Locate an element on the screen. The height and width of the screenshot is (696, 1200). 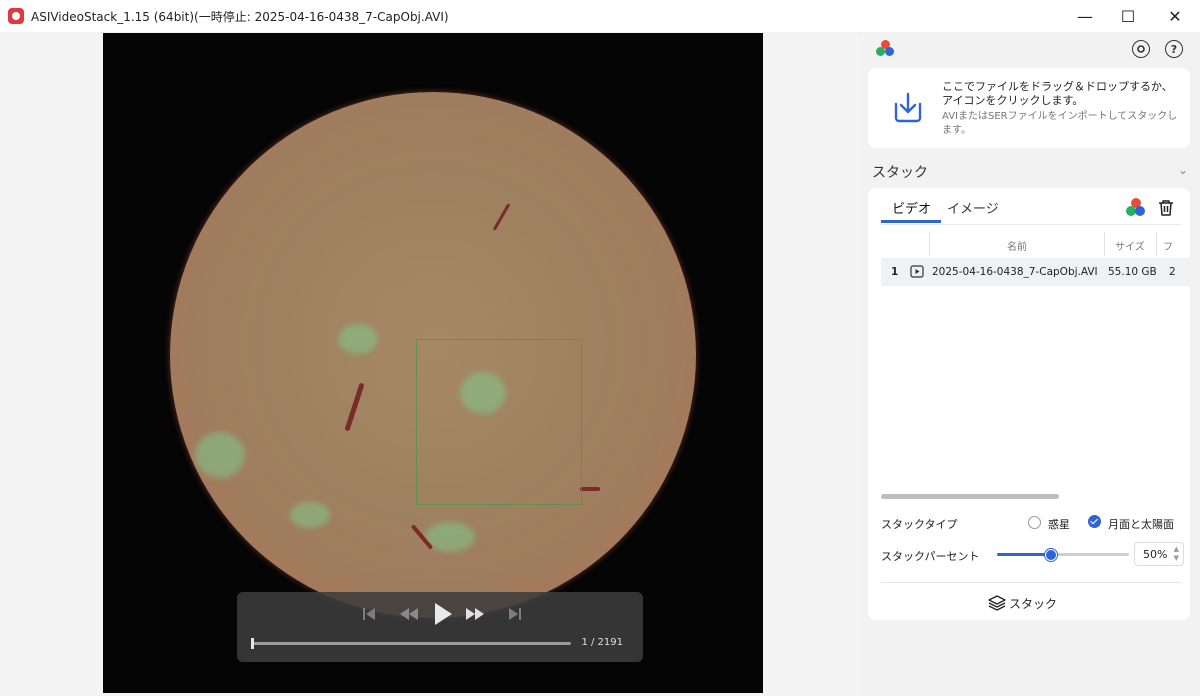
column-name: 名前 is located at coordinates (1017, 245).